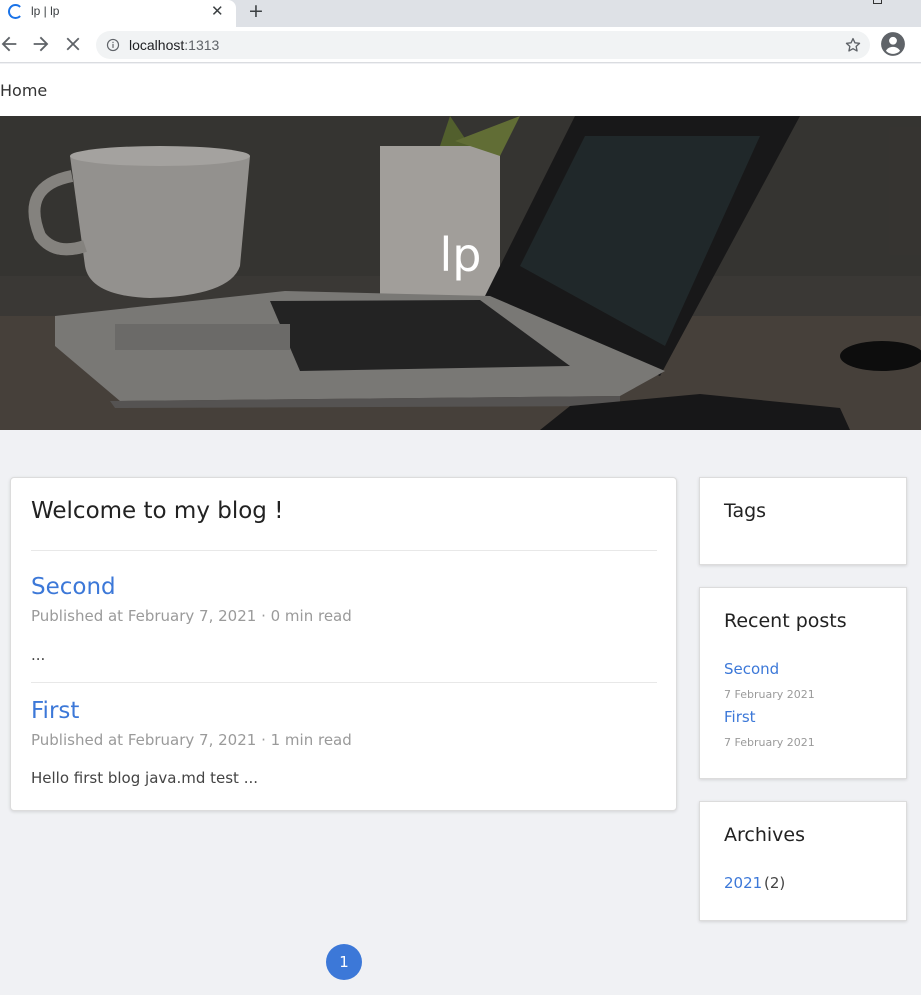 This screenshot has width=921, height=995. Describe the element at coordinates (751, 669) in the screenshot. I see `recent-post-link: Second` at that location.